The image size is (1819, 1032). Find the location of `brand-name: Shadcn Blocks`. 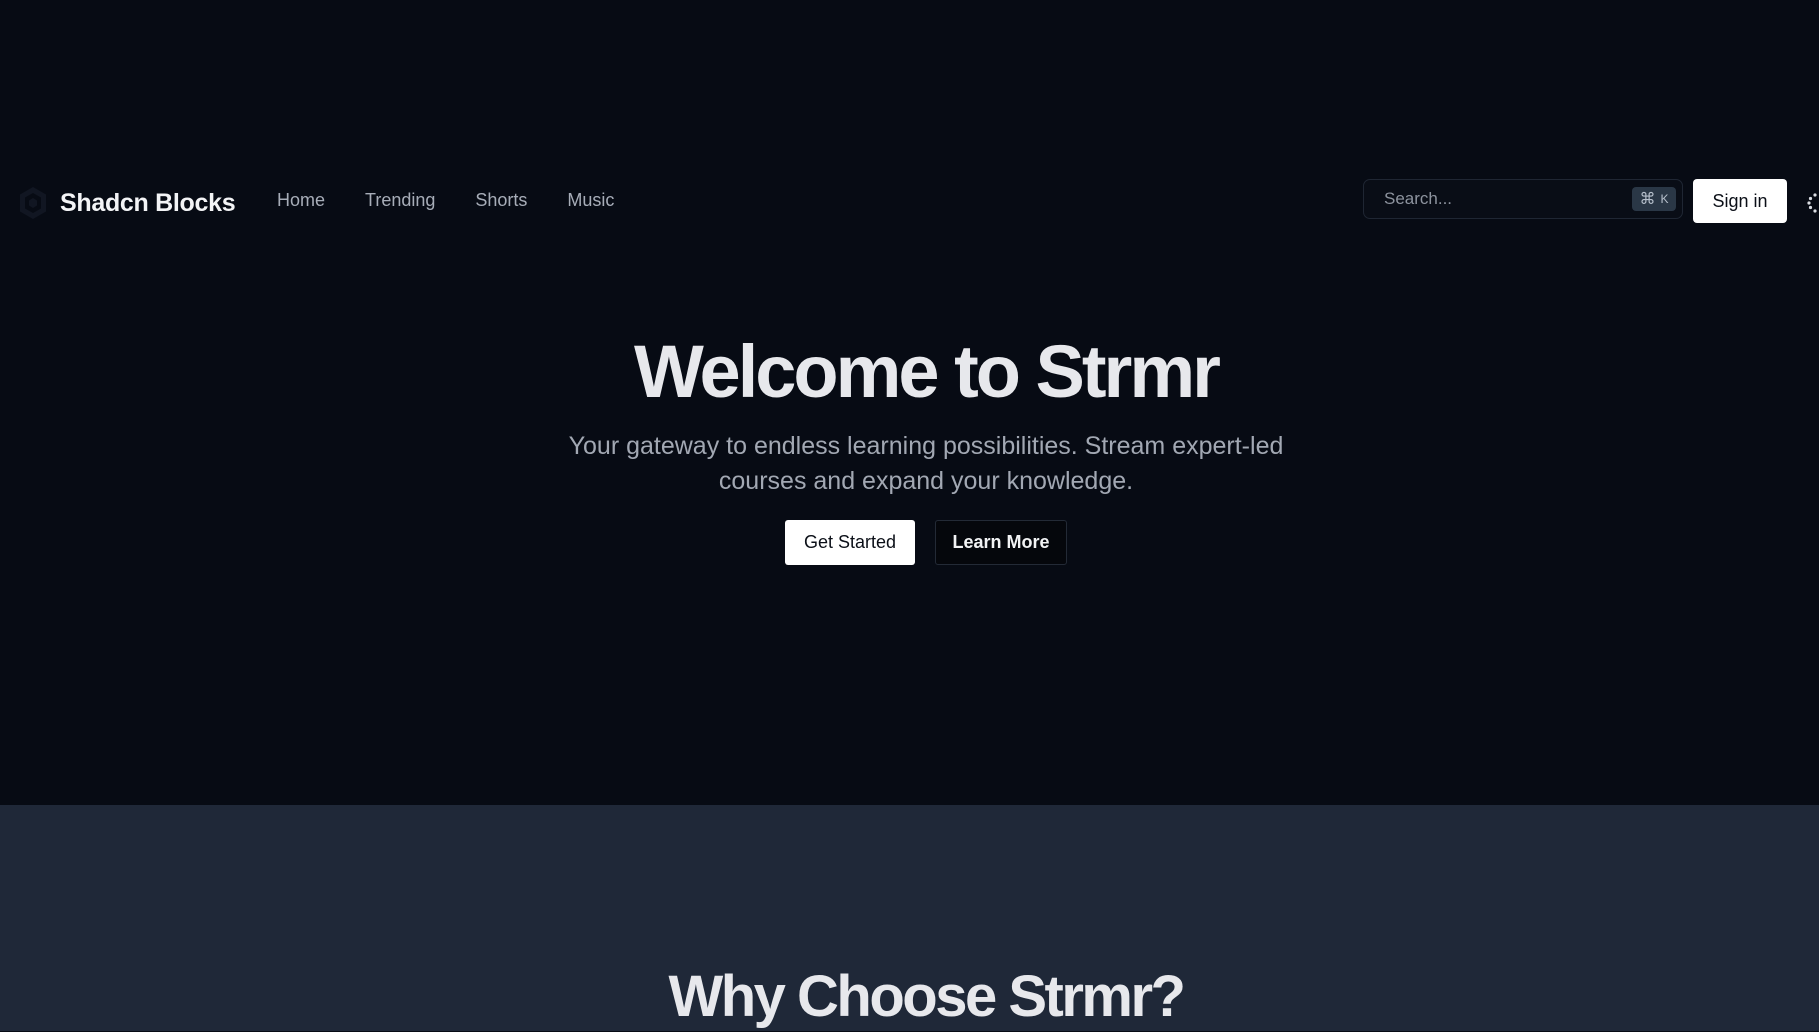

brand-name: Shadcn Blocks is located at coordinates (148, 202).